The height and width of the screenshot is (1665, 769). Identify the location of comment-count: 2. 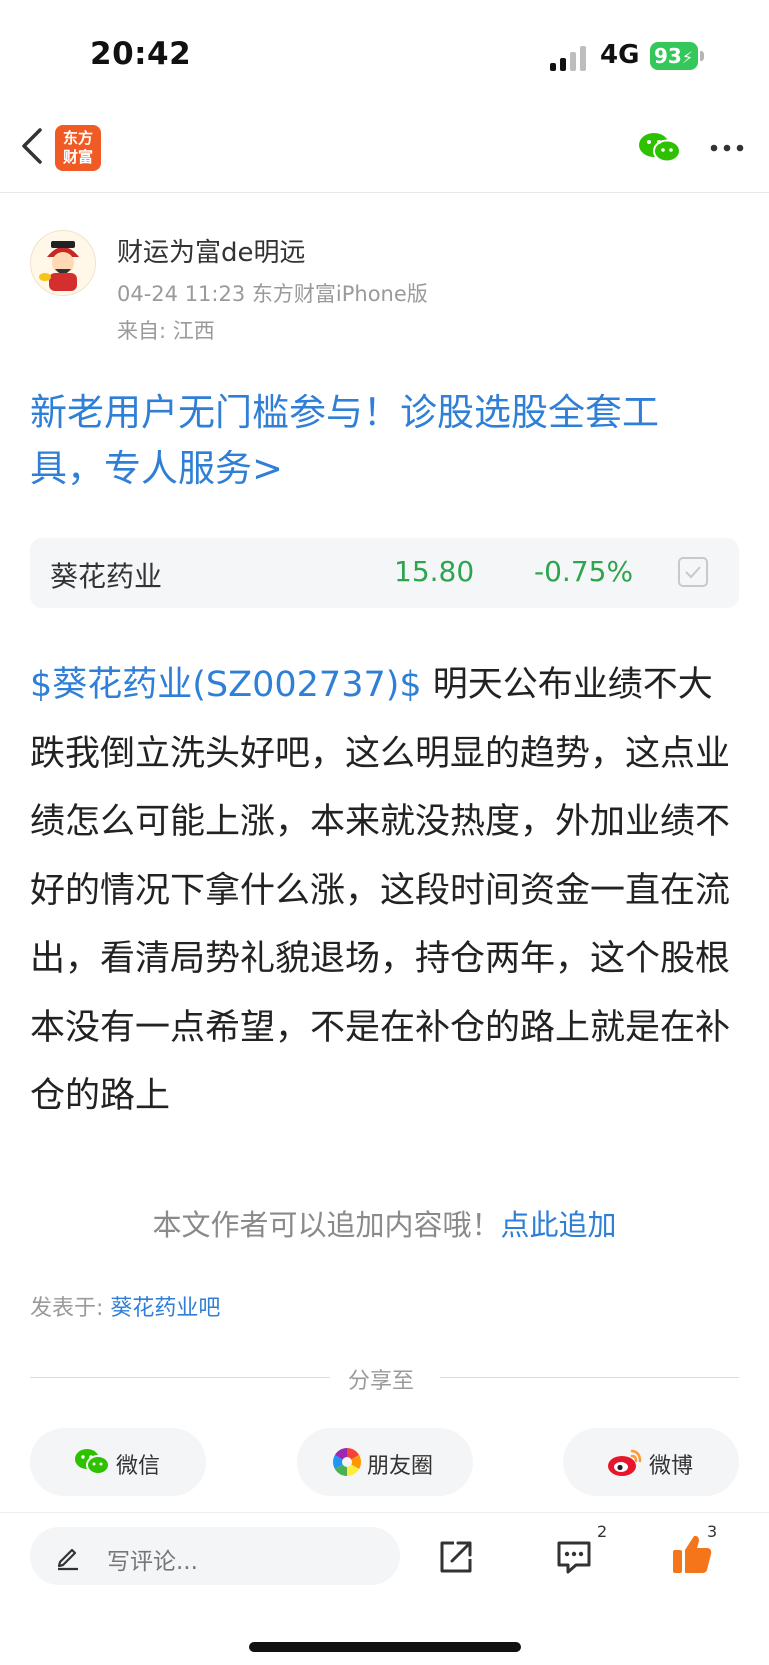
(602, 1531).